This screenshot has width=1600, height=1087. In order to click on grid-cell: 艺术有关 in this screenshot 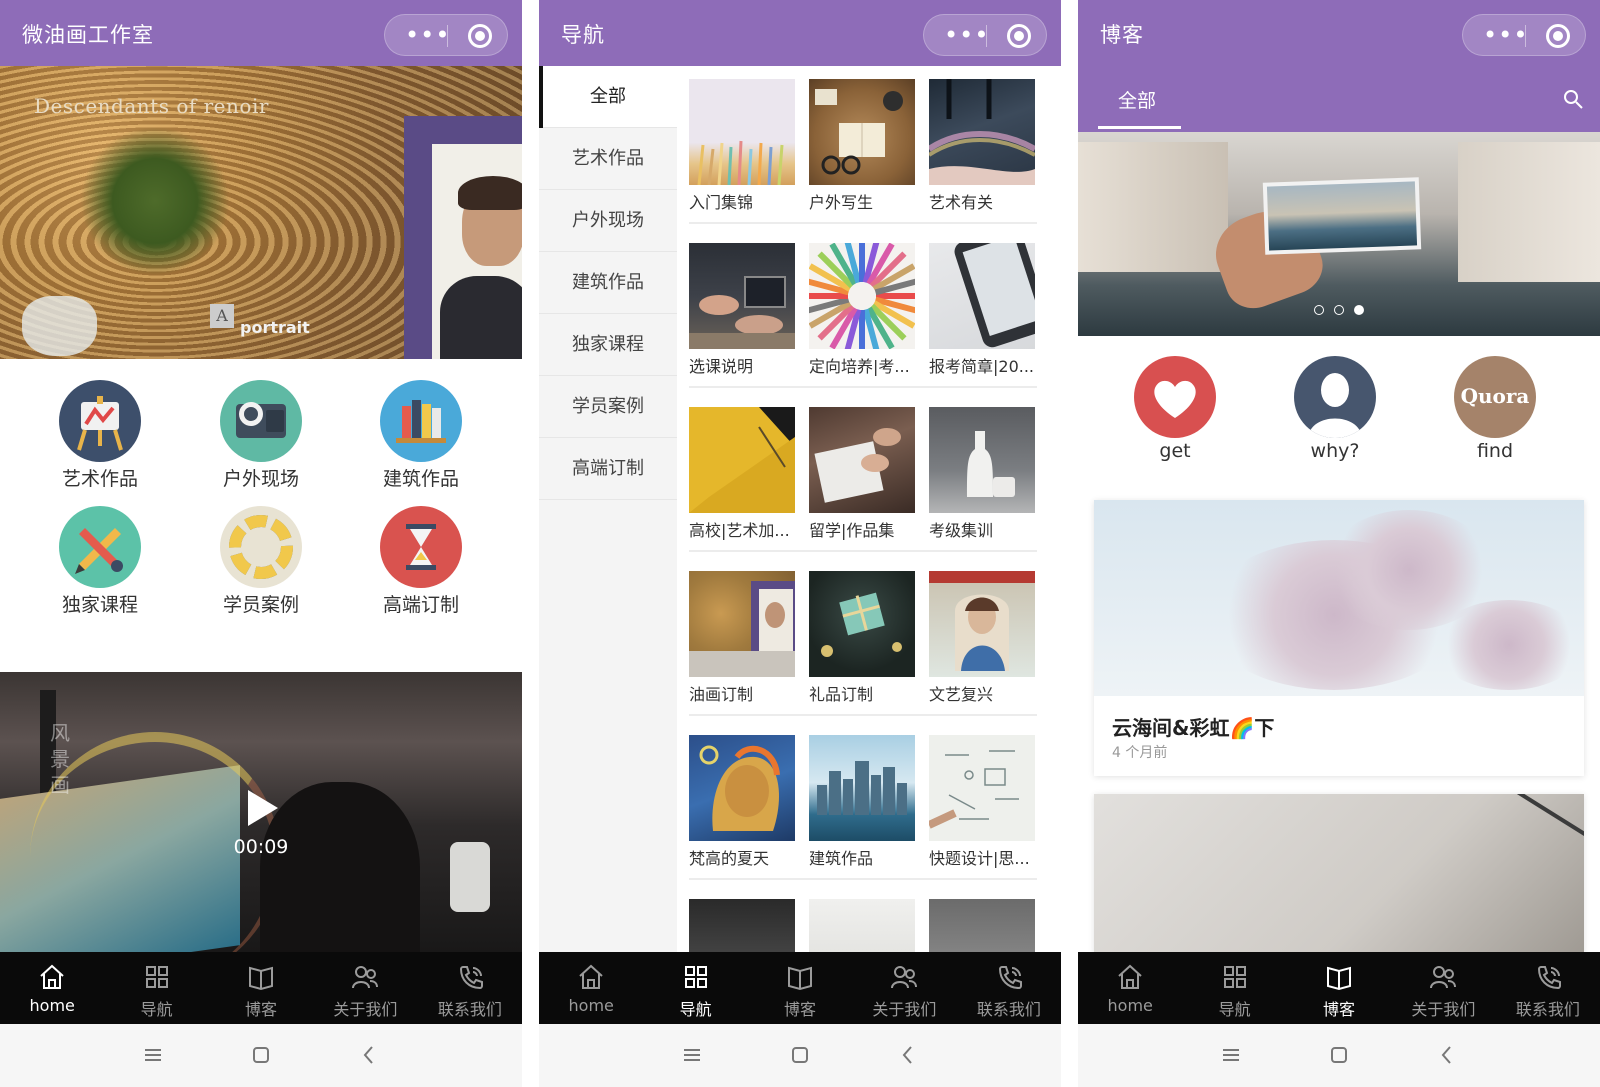, I will do `click(982, 141)`.